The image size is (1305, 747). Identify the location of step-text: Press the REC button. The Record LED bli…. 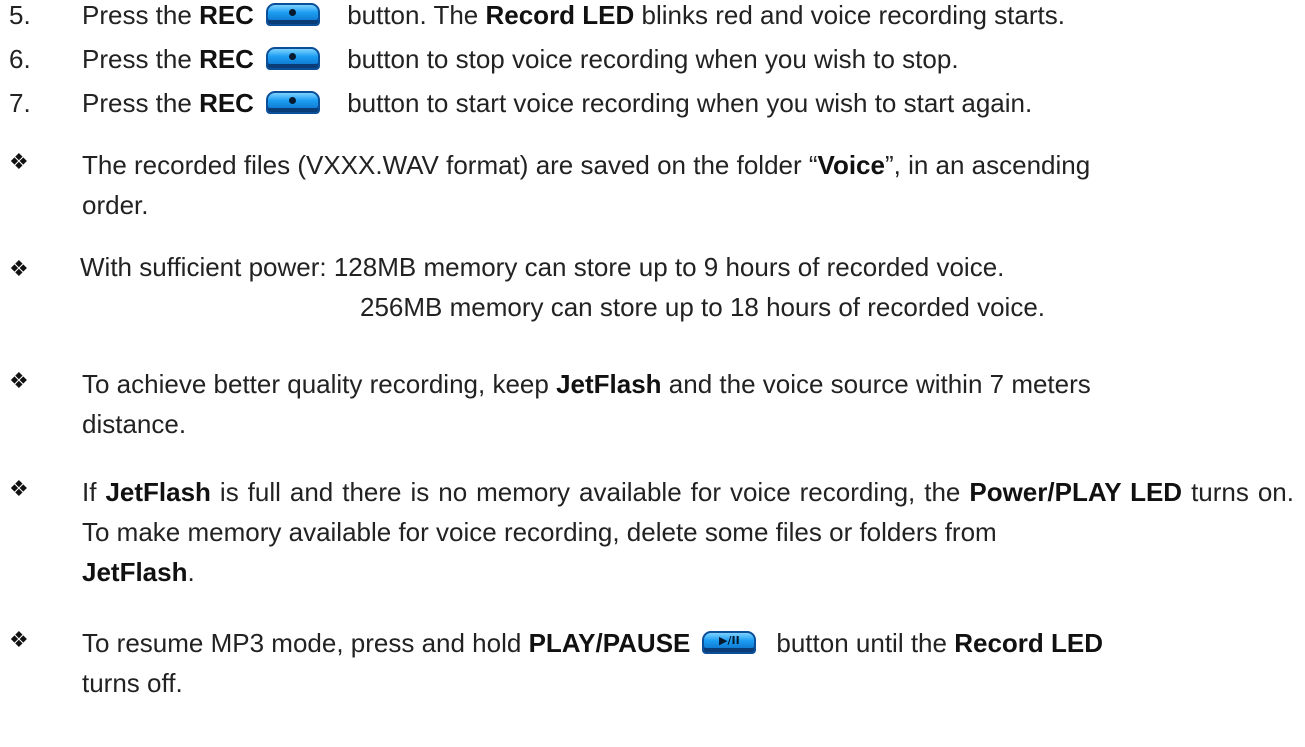
(573, 15).